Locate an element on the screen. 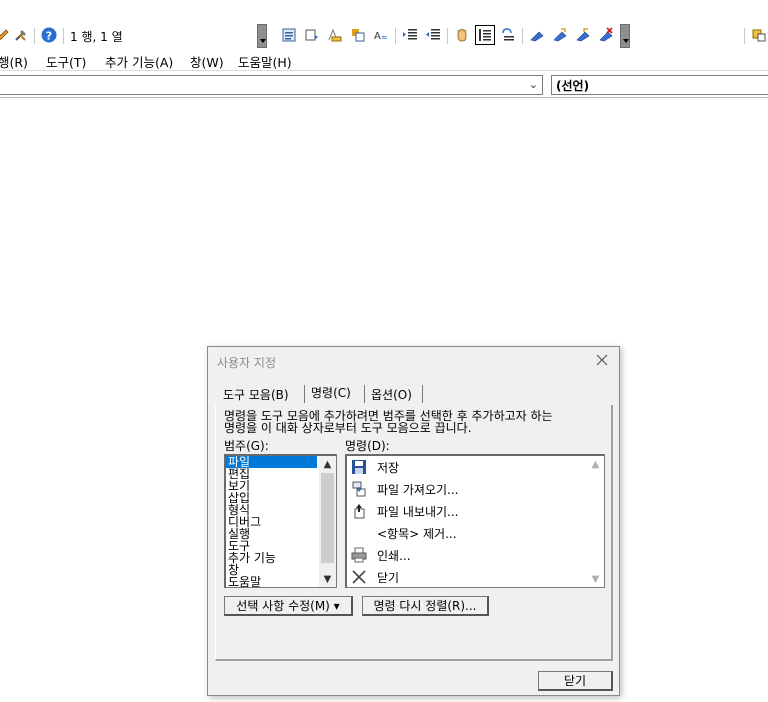 Image resolution: width=768 pixels, height=702 pixels. quick-info-icon is located at coordinates (358, 35).